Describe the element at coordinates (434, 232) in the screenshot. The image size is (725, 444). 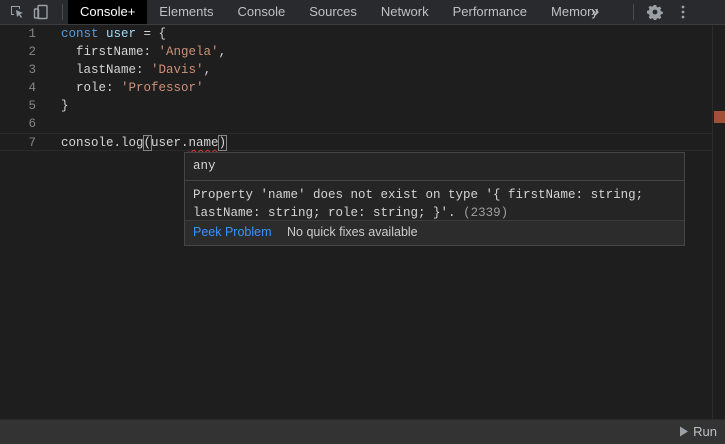
I see `hover-actions-bar: Peek Problem No quick fixes available` at that location.